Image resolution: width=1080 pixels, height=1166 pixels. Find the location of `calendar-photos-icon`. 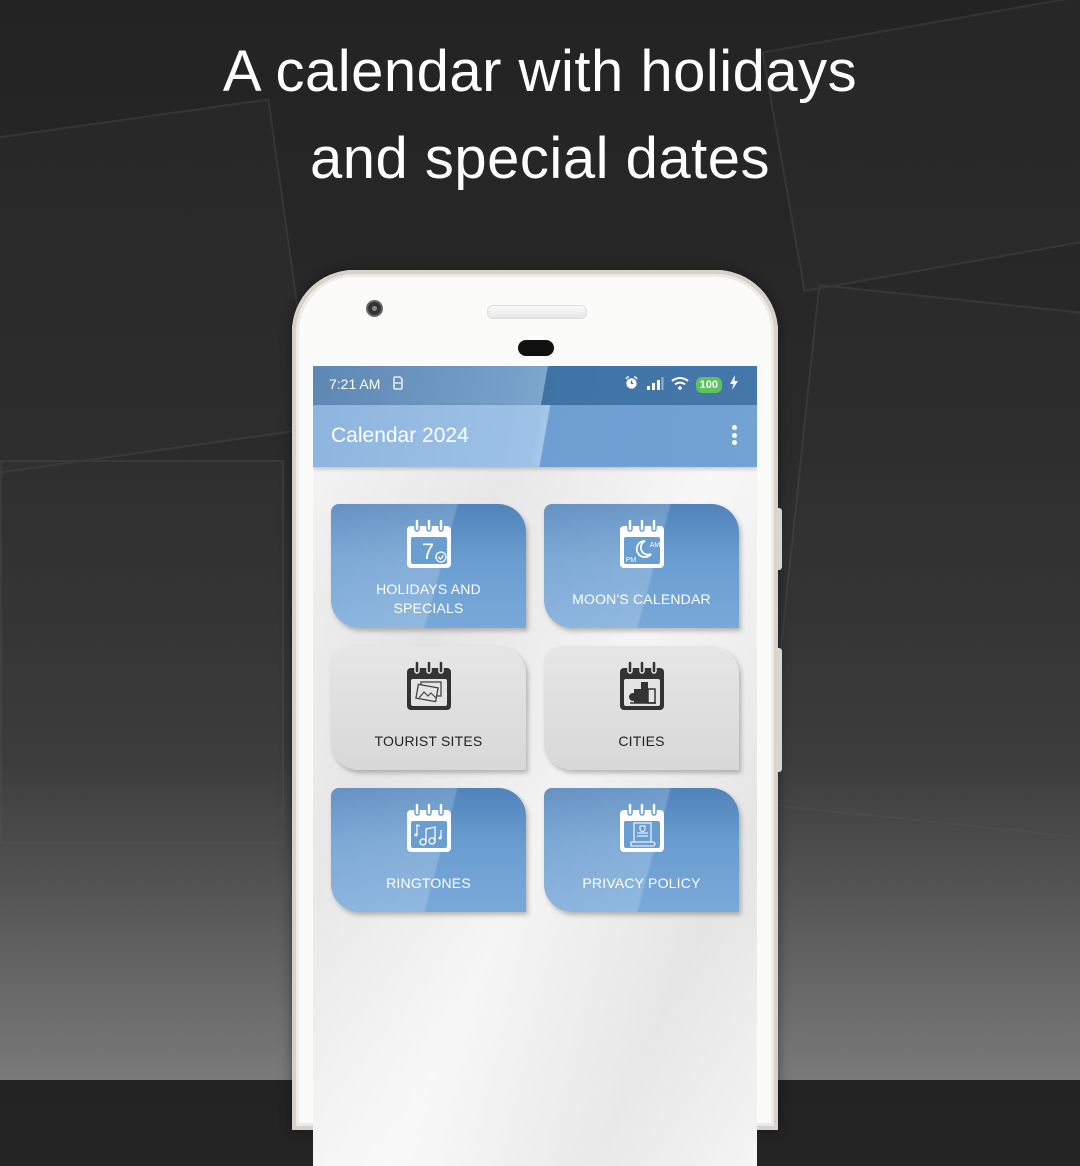

calendar-photos-icon is located at coordinates (429, 686).